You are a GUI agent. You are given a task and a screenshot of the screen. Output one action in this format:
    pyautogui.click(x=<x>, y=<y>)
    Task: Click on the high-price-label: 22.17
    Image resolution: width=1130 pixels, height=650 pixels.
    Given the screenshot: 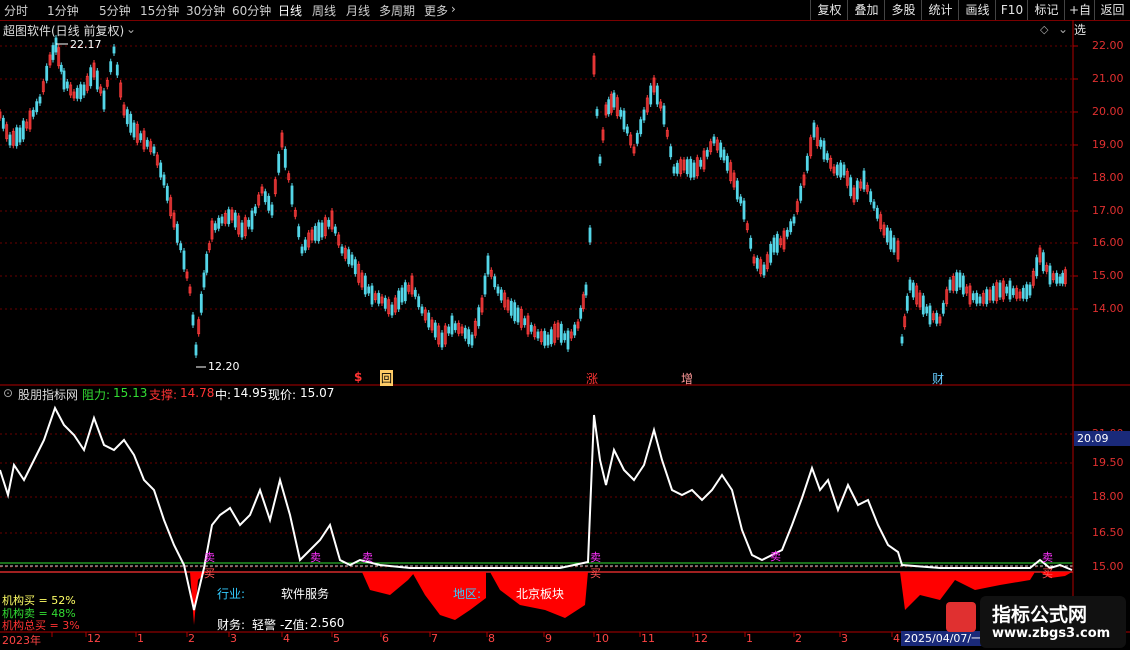 What is the action you would take?
    pyautogui.click(x=86, y=44)
    